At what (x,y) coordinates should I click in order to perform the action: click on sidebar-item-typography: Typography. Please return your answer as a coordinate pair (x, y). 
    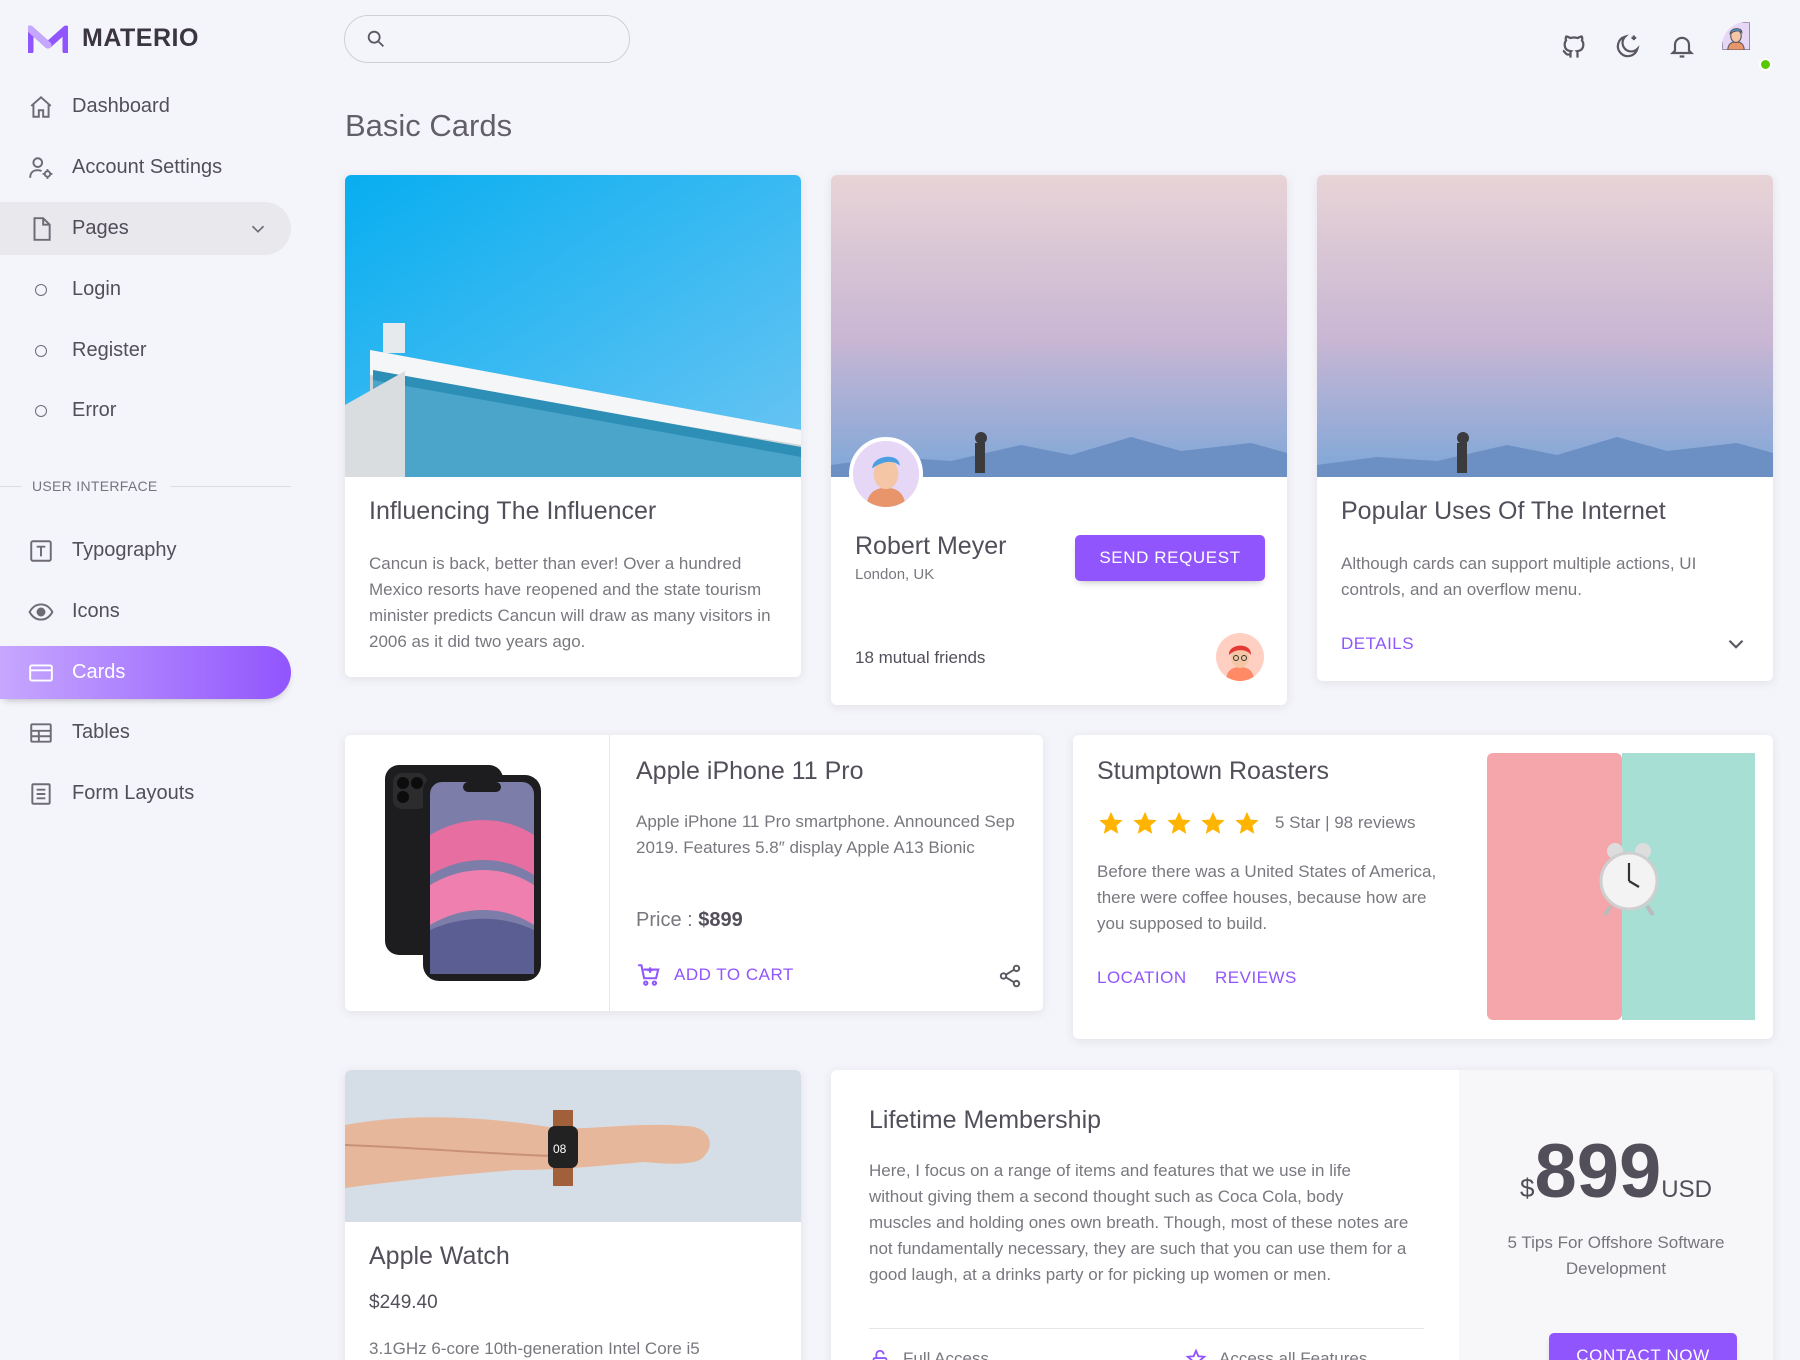
    Looking at the image, I should click on (145, 550).